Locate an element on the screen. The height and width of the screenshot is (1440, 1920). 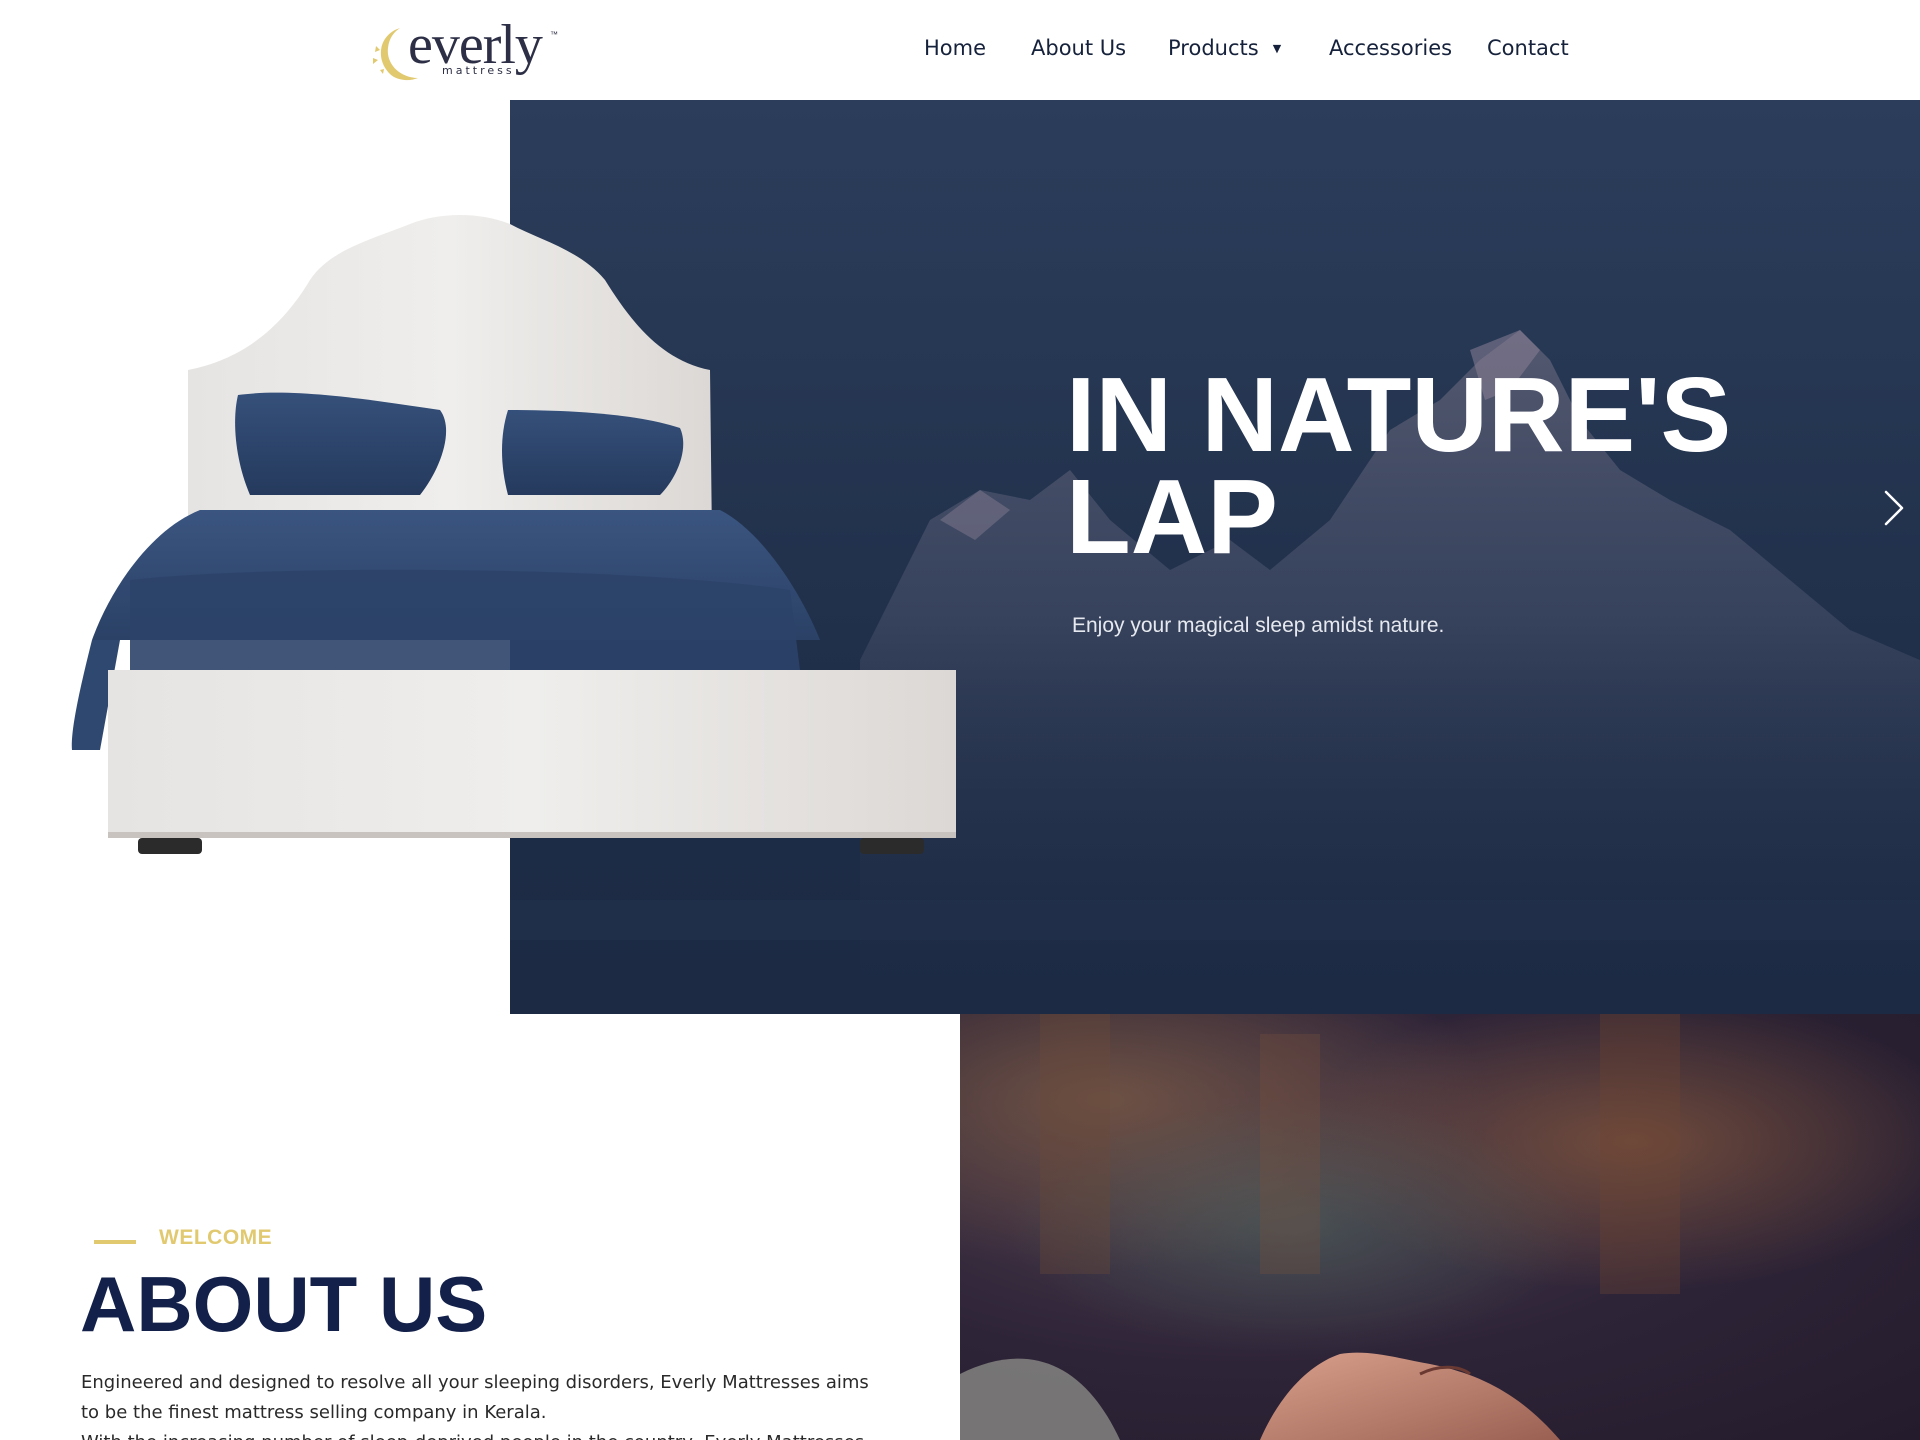
about-photo is located at coordinates (1440, 1227).